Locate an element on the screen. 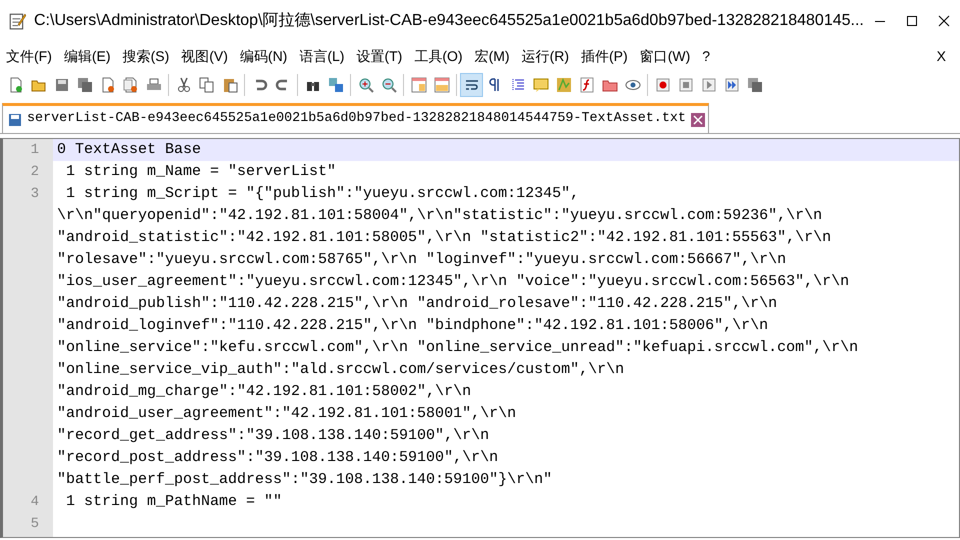 This screenshot has width=960, height=540. menu-item: 编码(N) is located at coordinates (264, 56).